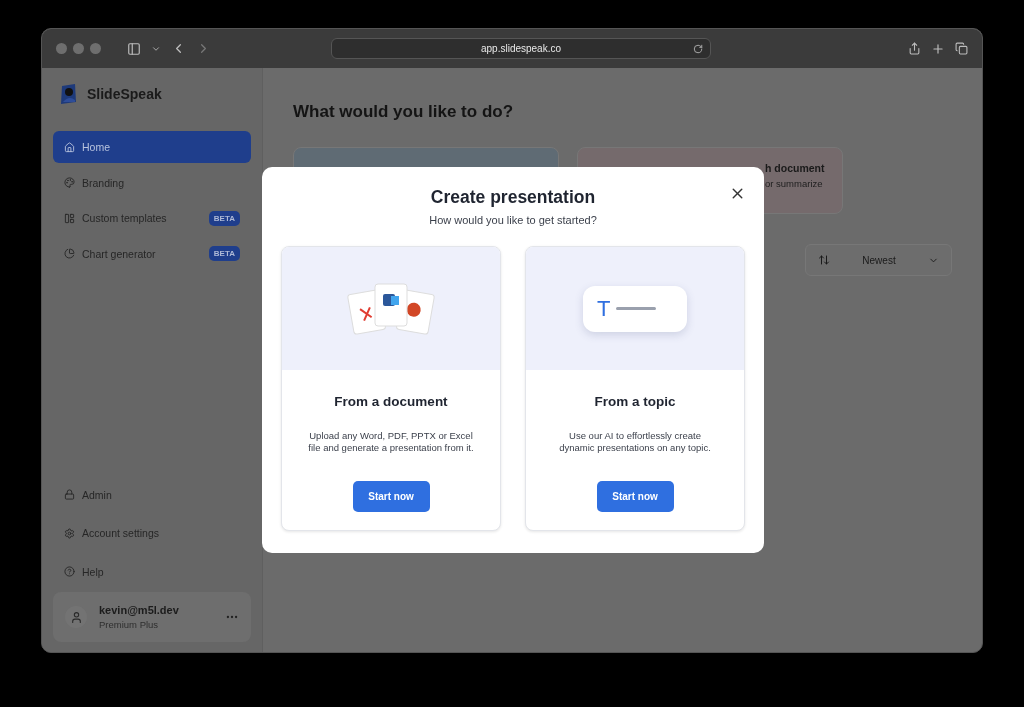 The height and width of the screenshot is (707, 1024). Describe the element at coordinates (97, 494) in the screenshot. I see `nav-label: Admin` at that location.